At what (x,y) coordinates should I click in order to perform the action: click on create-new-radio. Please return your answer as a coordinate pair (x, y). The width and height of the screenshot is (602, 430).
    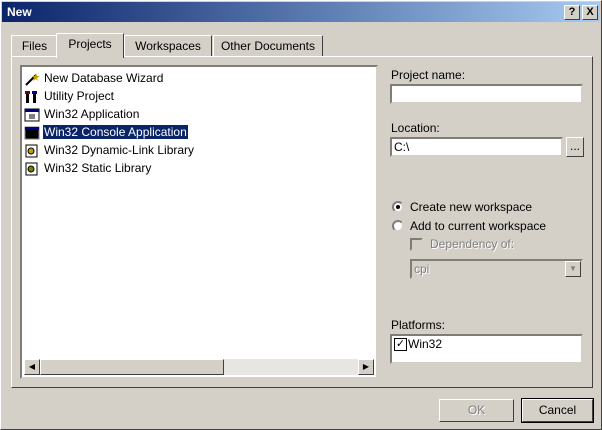
    Looking at the image, I should click on (398, 207).